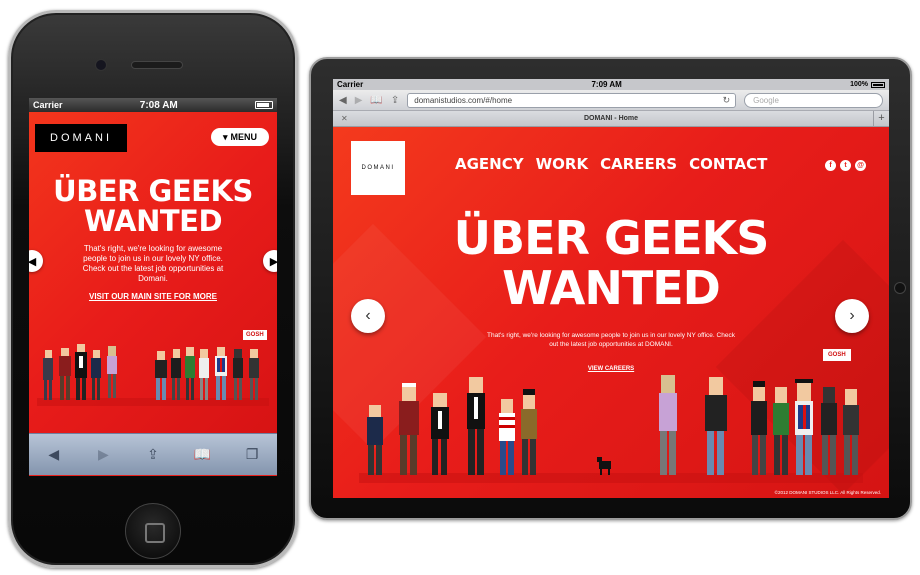 The height and width of the screenshot is (575, 920). I want to click on battery-indicator: 100%, so click(867, 84).